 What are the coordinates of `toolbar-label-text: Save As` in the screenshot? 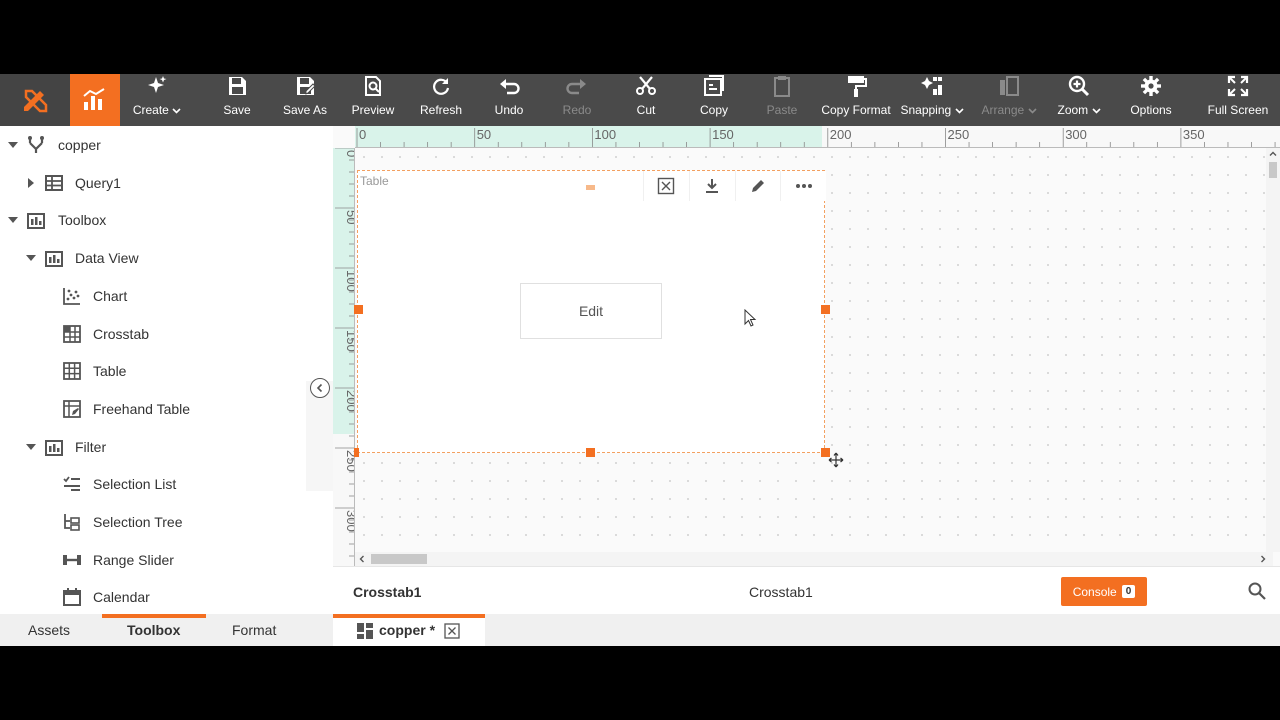 It's located at (305, 110).